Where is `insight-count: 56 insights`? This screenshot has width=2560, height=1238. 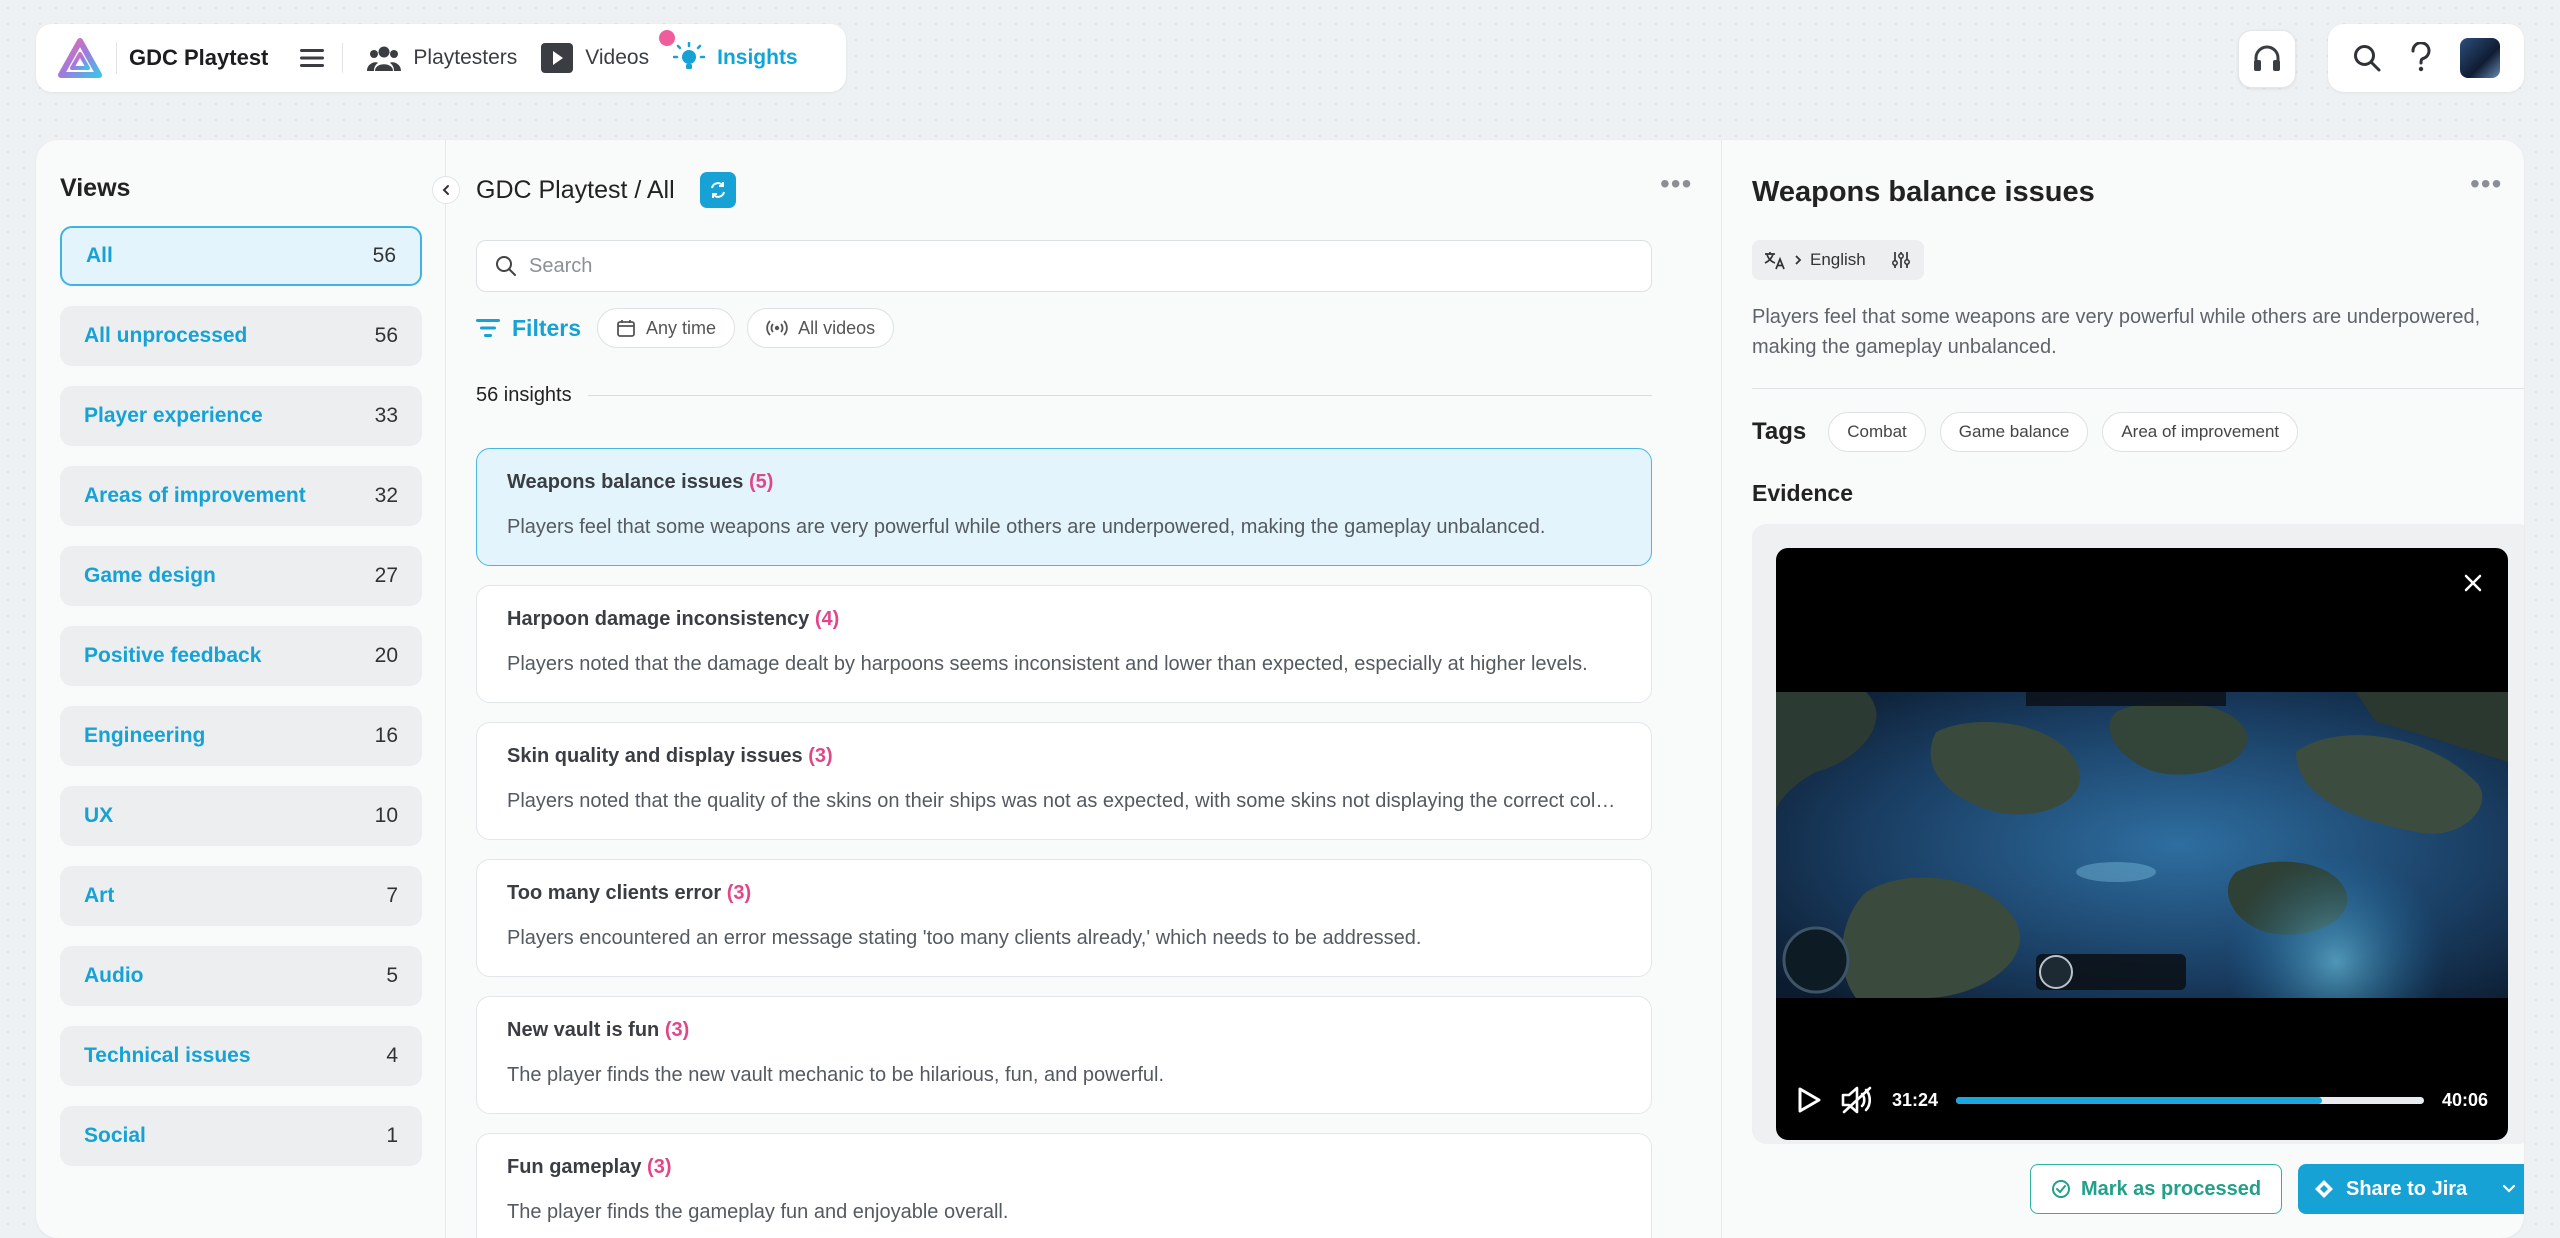 insight-count: 56 insights is located at coordinates (524, 395).